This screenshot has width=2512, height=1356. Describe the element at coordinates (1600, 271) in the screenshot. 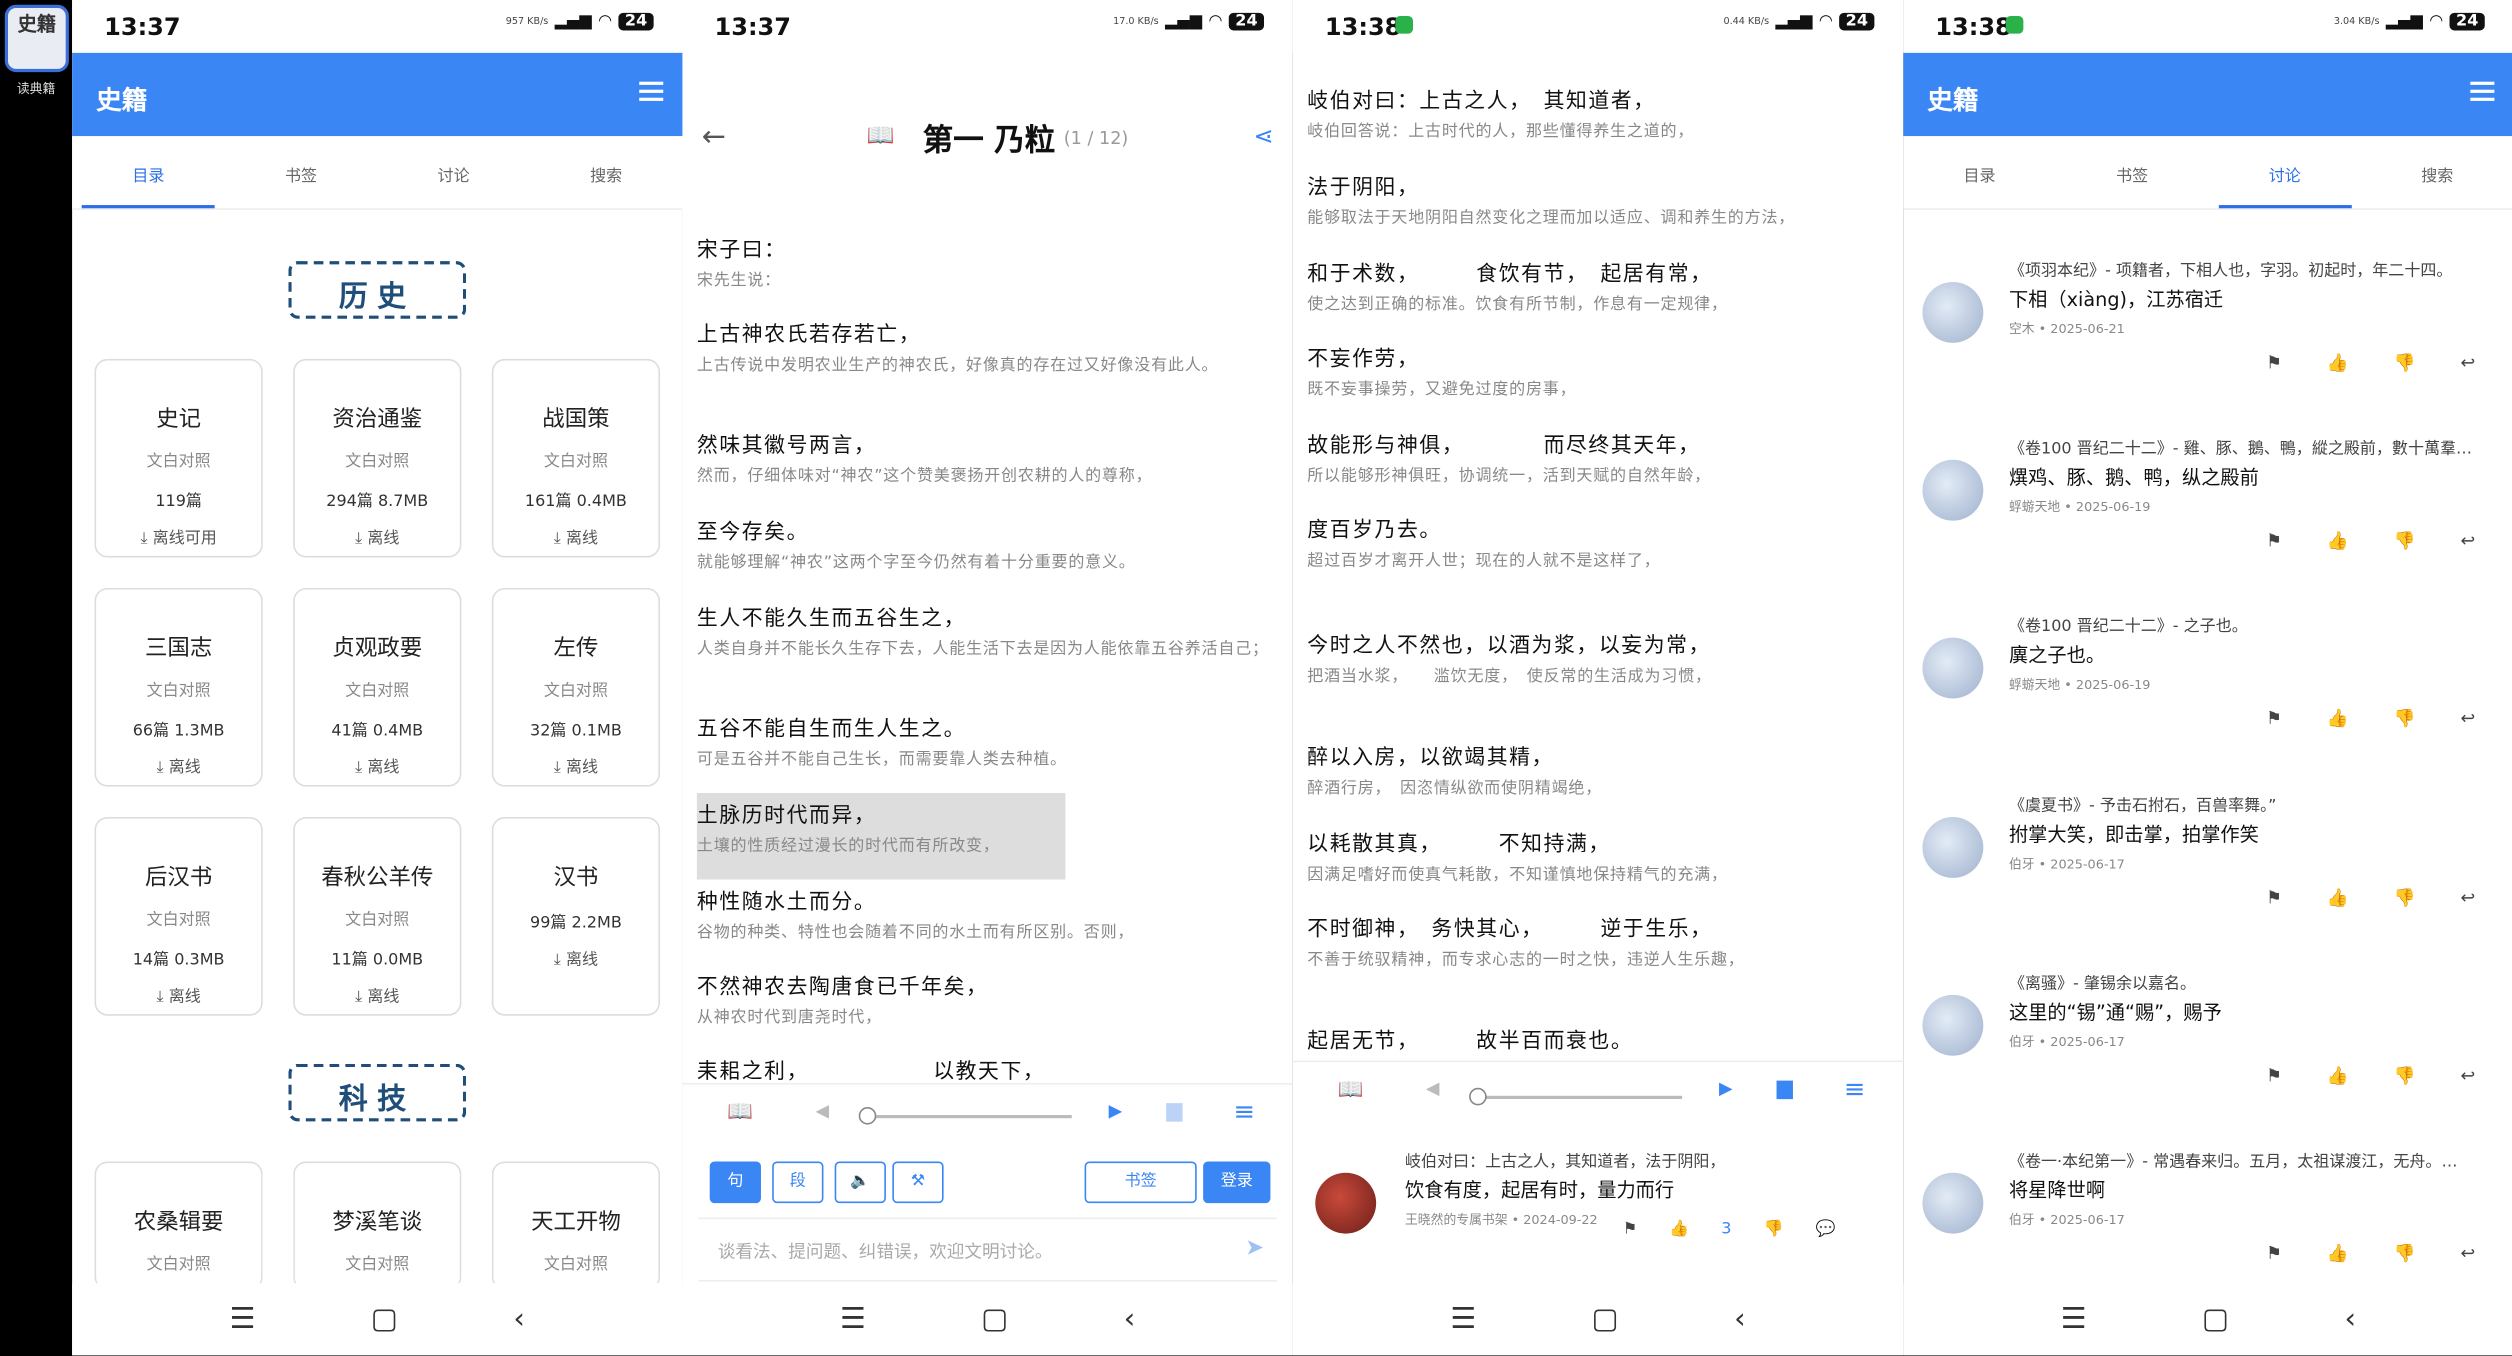

I see `original-text: 和于术数， 食饮有节， 起居有常，` at that location.